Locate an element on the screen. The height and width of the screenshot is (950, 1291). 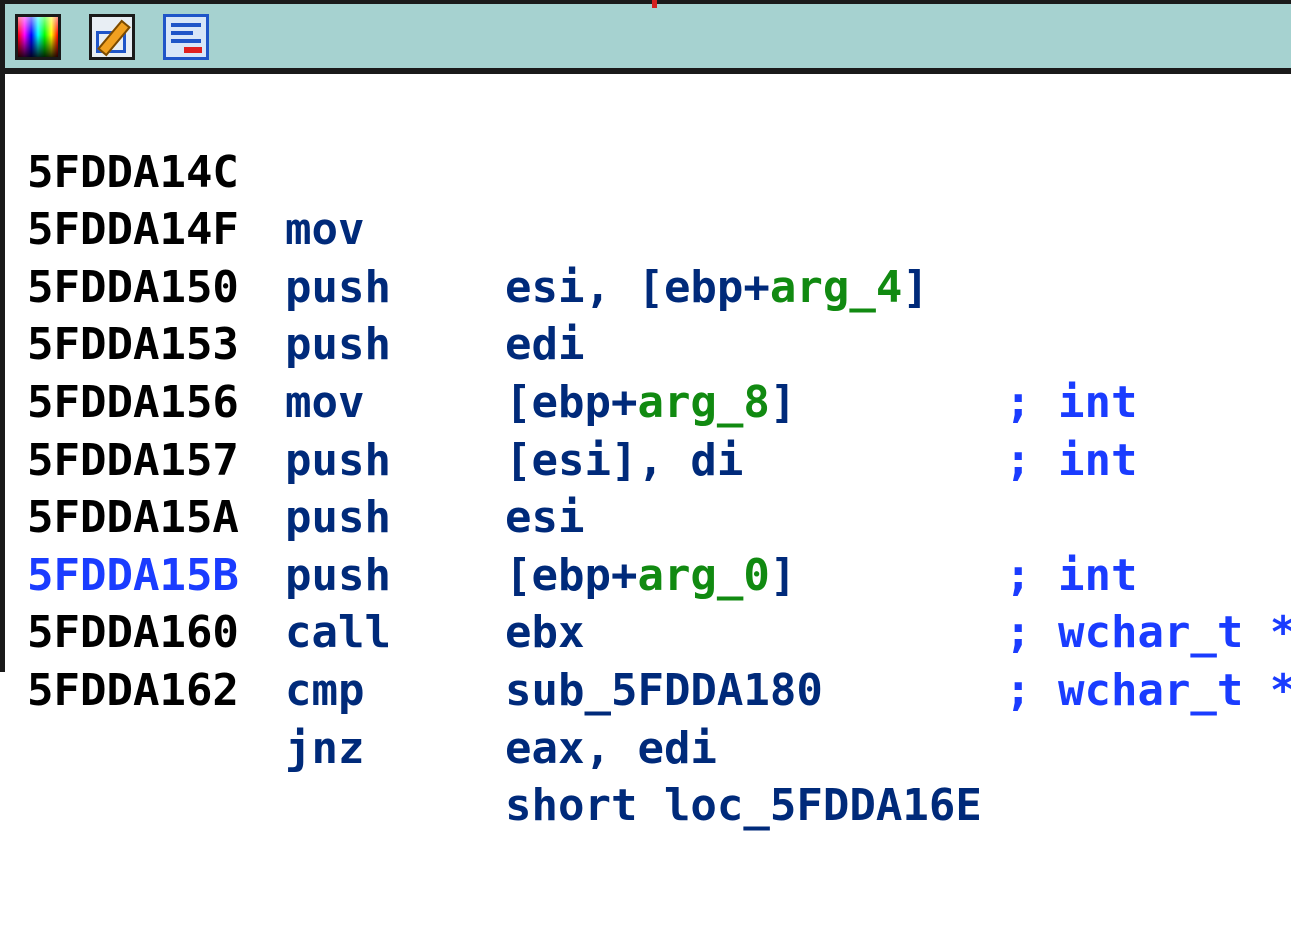
window-edge-marker is located at coordinates (654, 4).